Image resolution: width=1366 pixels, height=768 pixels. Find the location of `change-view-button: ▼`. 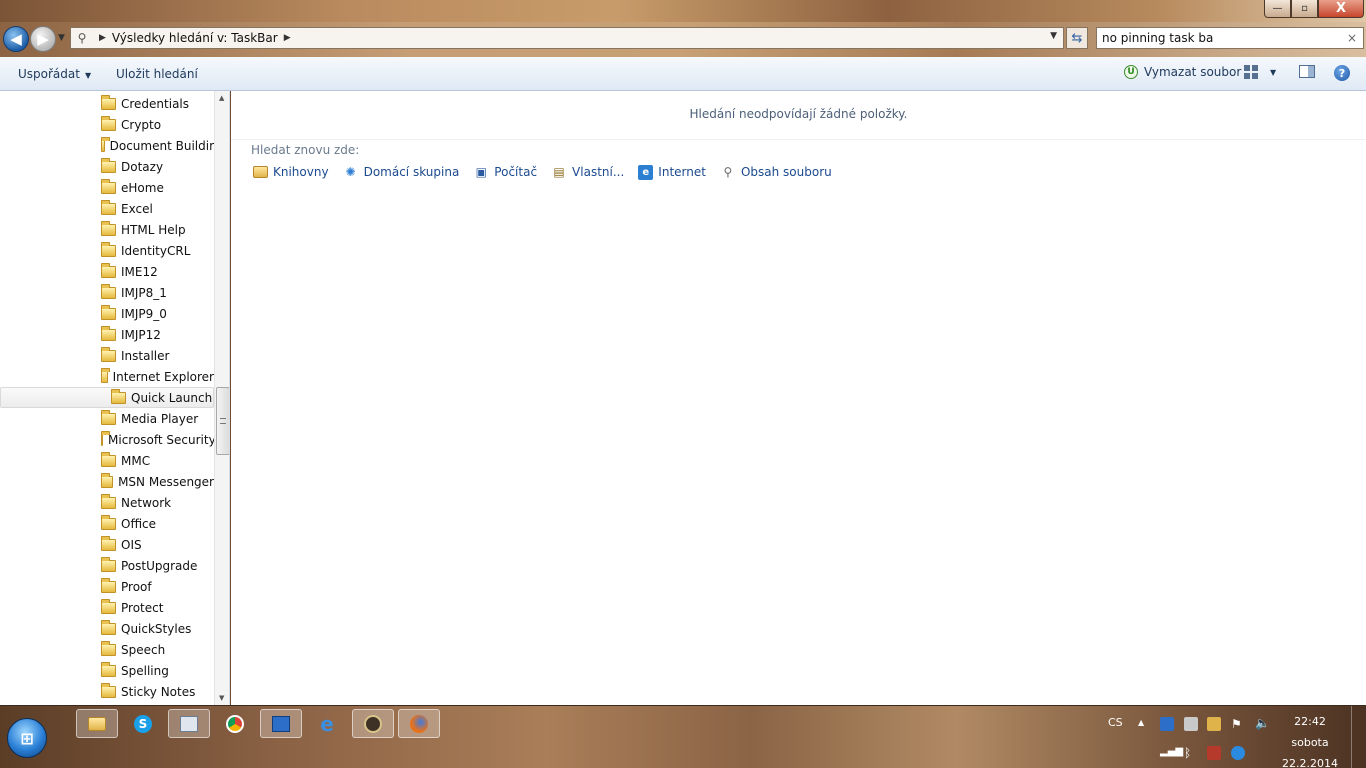

change-view-button: ▼ is located at coordinates (1260, 72).